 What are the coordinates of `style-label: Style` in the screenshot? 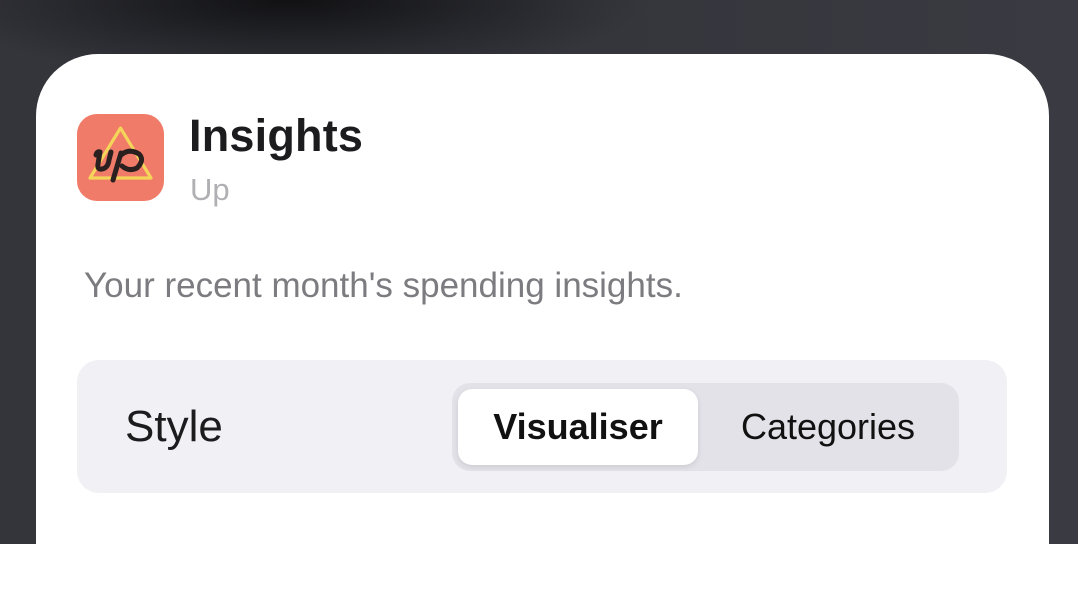 It's located at (174, 426).